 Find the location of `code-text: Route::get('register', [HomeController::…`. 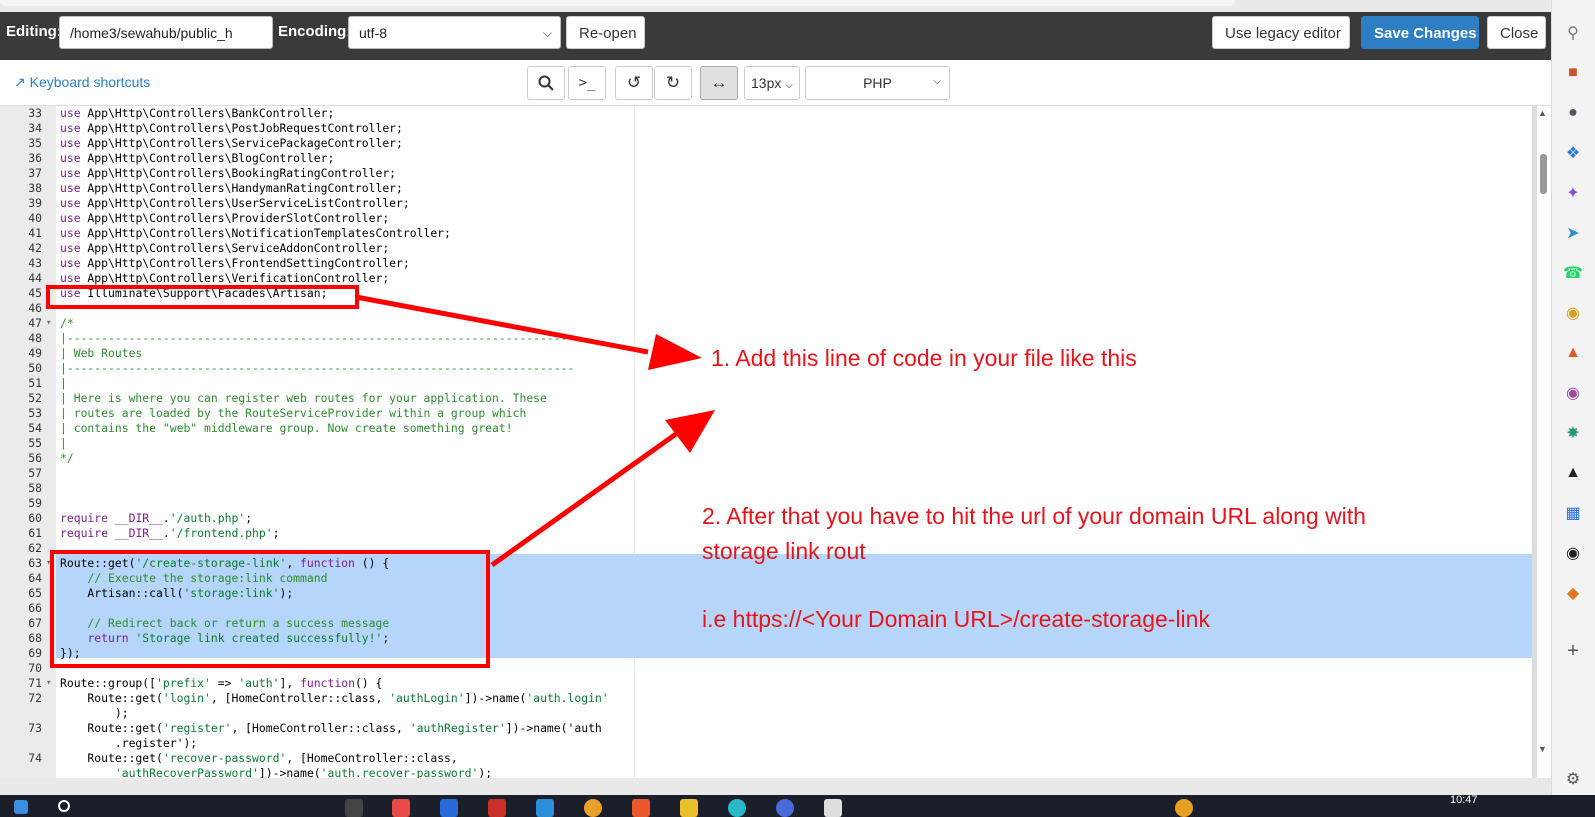

code-text: Route::get('register', [HomeController::… is located at coordinates (331, 728).